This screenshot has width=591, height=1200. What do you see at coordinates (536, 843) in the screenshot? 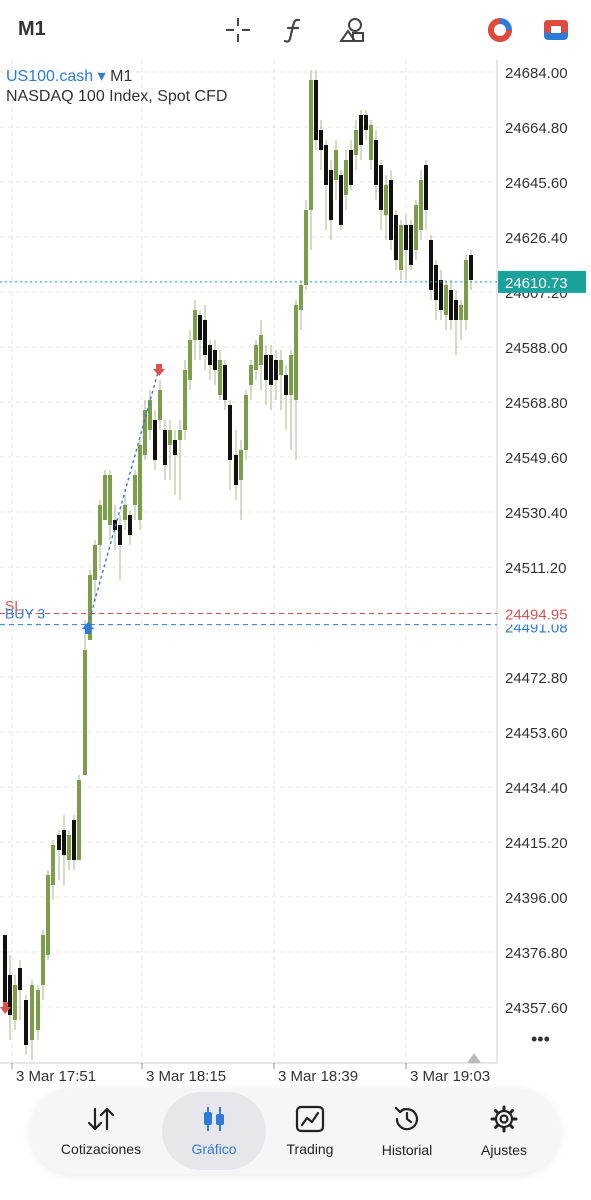
I see `price-tick-label: 24415.20` at bounding box center [536, 843].